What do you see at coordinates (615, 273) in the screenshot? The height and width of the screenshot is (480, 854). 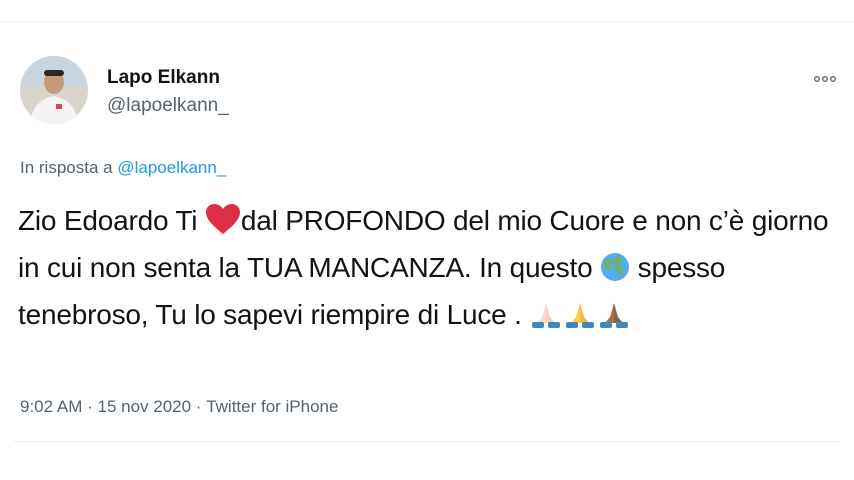 I see `globe-emoji-icon` at bounding box center [615, 273].